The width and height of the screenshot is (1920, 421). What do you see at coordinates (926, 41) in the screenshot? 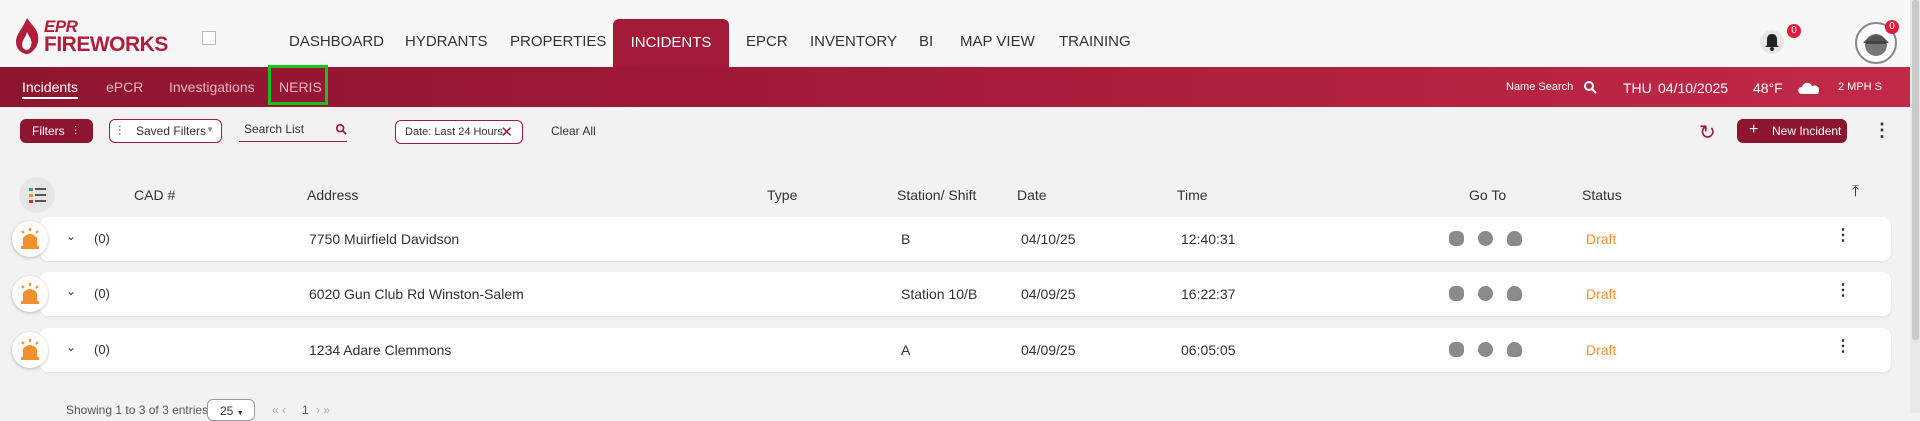
I see `nav-bi: BI` at bounding box center [926, 41].